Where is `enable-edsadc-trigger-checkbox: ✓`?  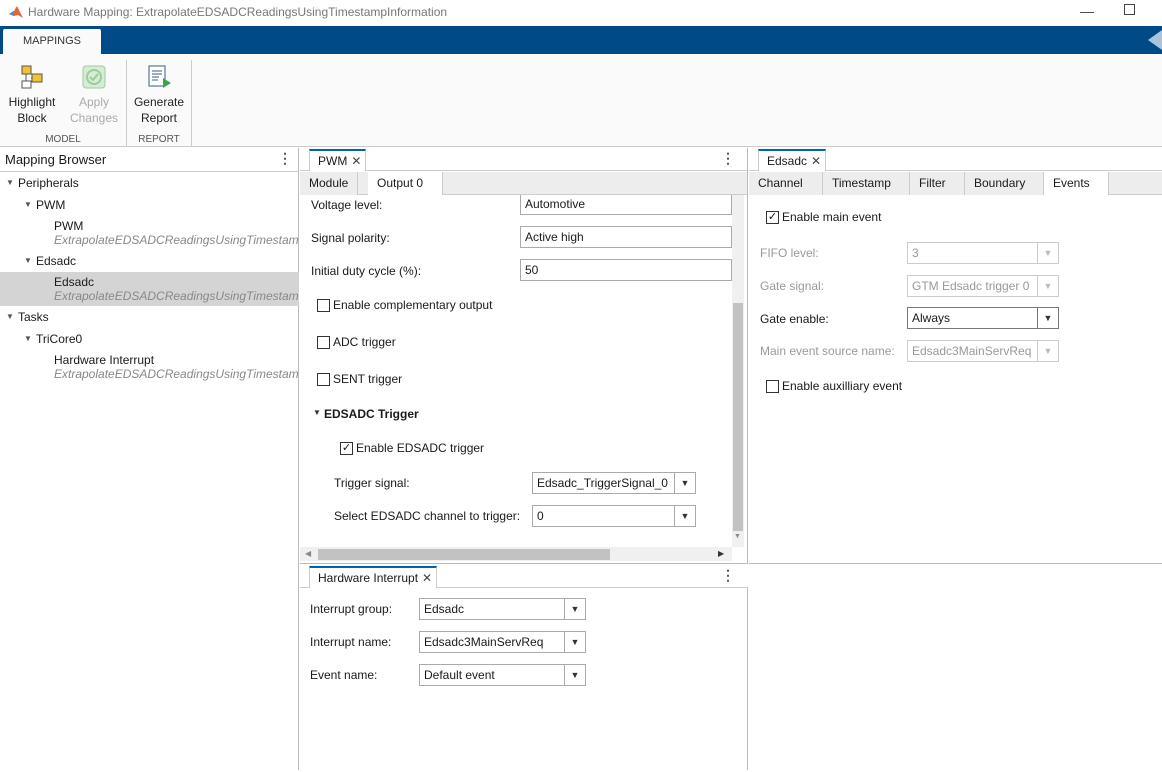
enable-edsadc-trigger-checkbox: ✓ is located at coordinates (346, 448).